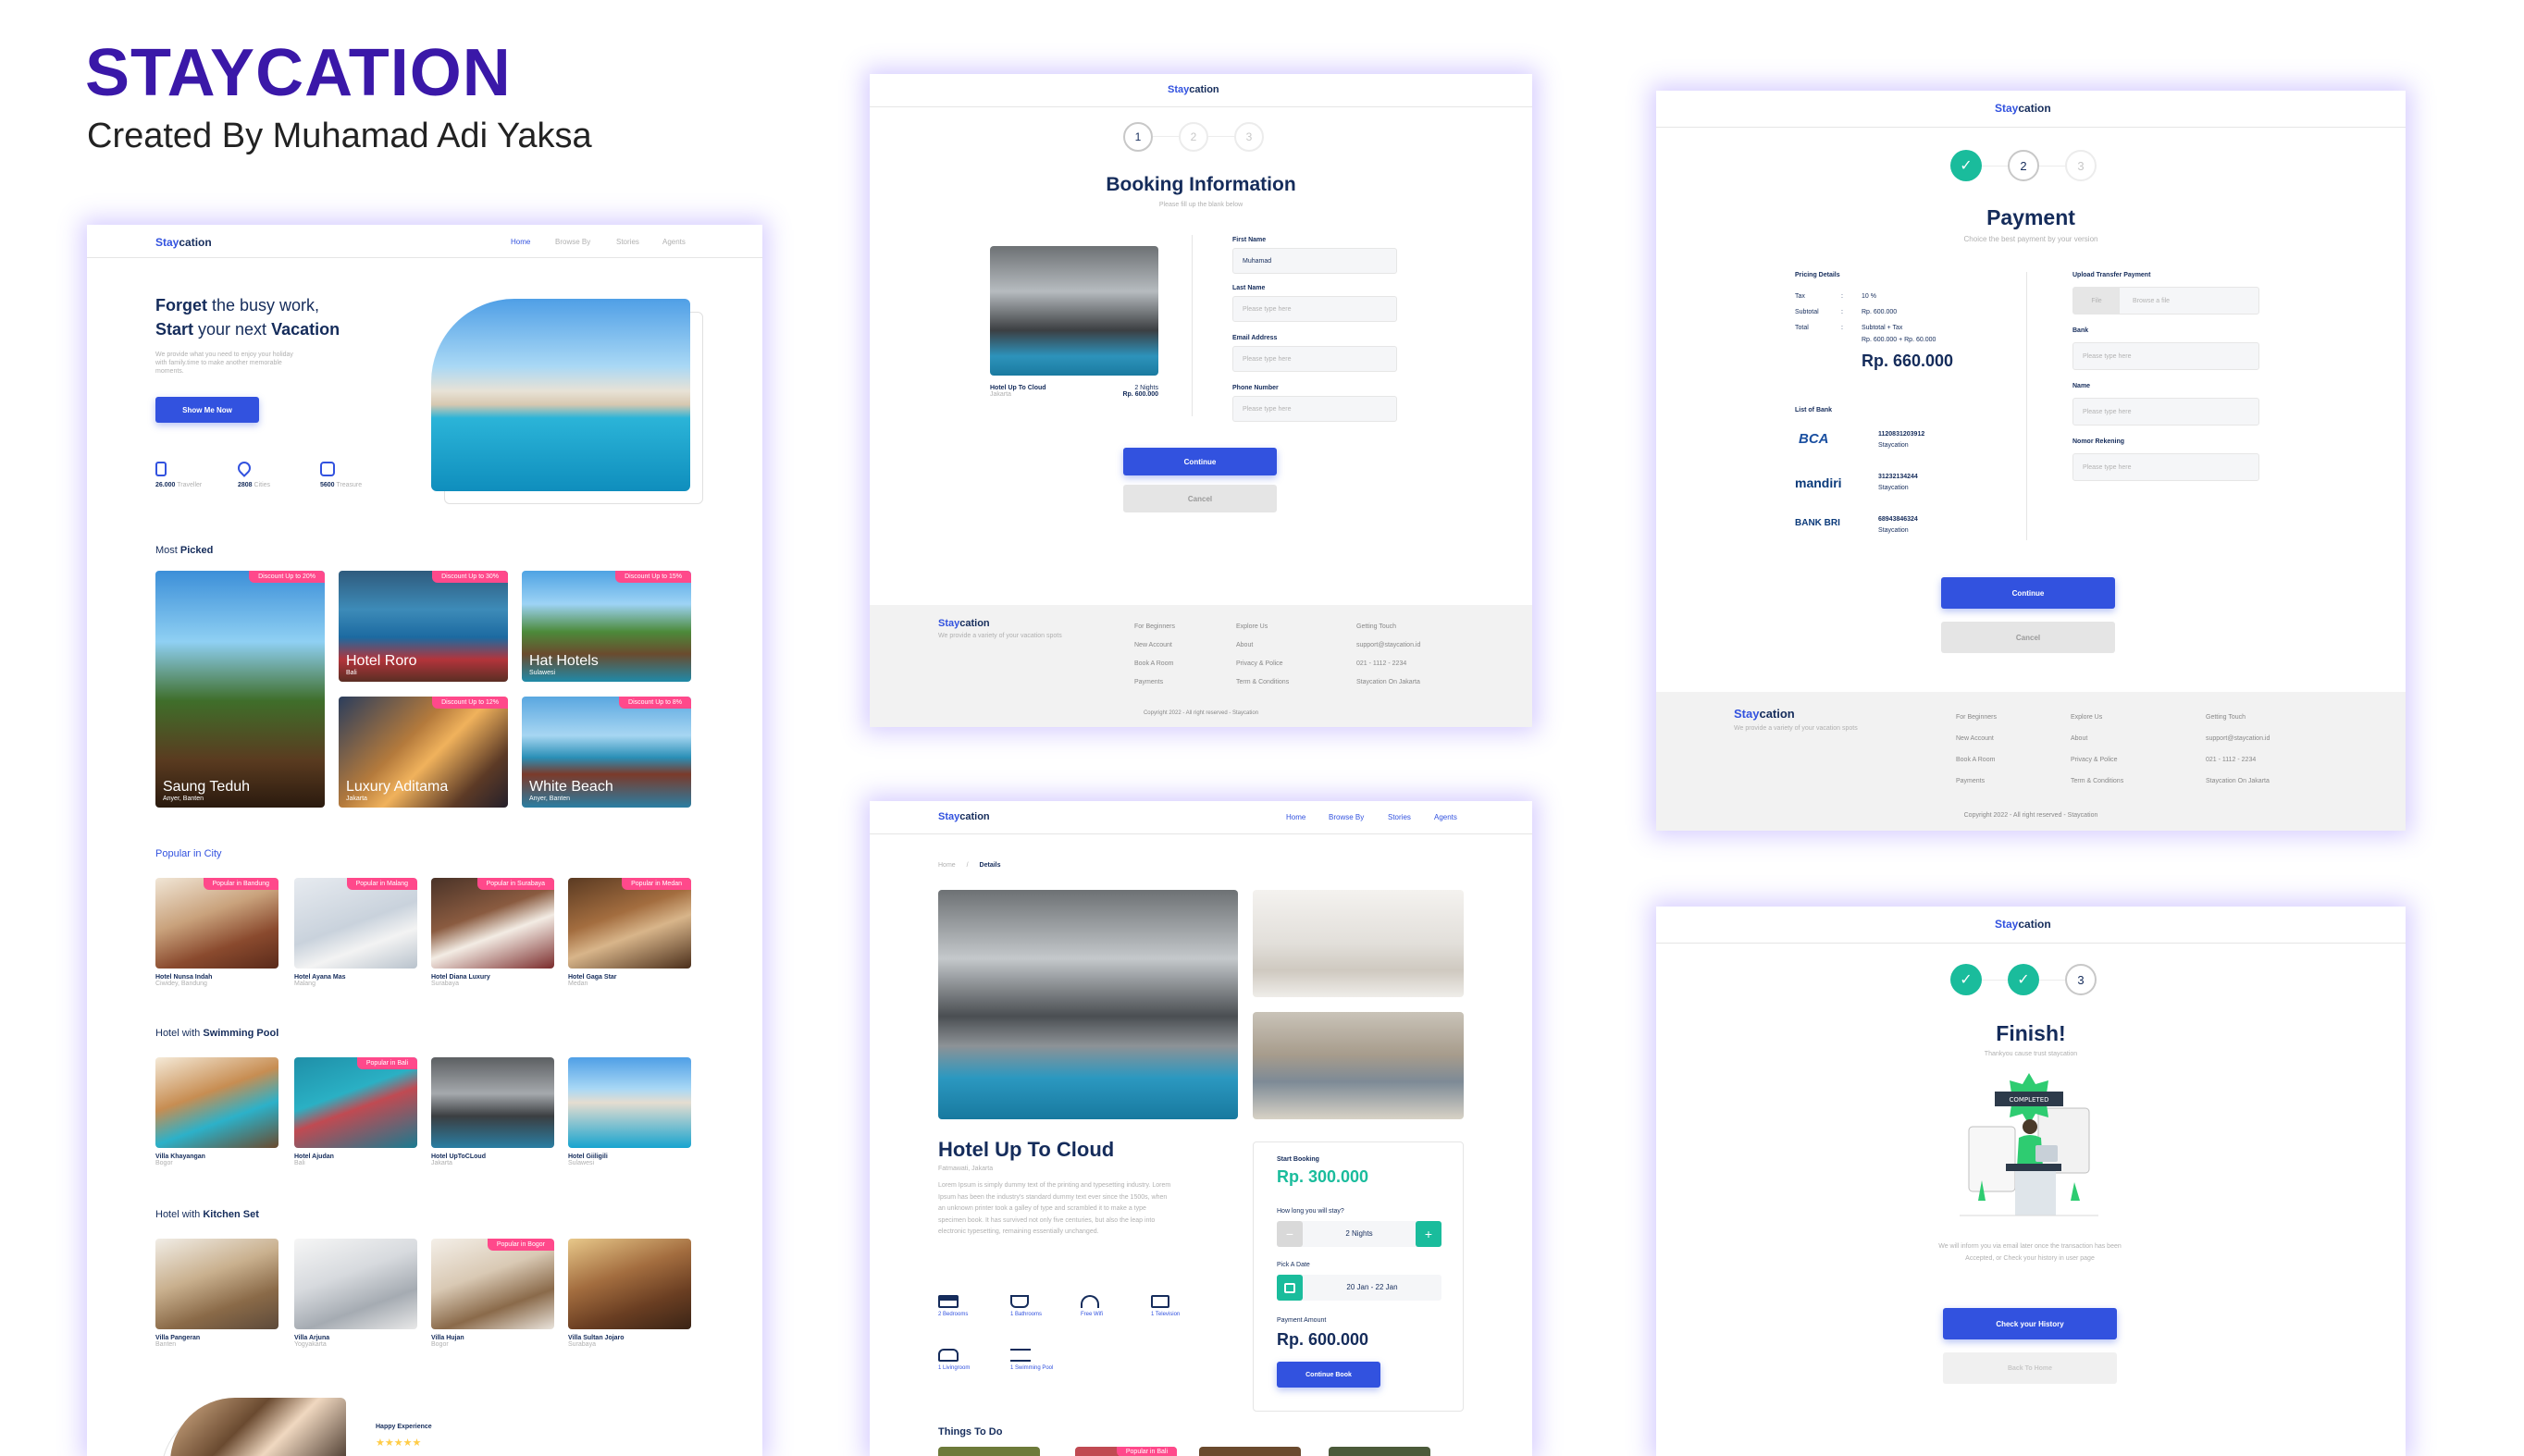 The height and width of the screenshot is (1456, 2524). What do you see at coordinates (1314, 409) in the screenshot?
I see `phone-input: Please type here` at bounding box center [1314, 409].